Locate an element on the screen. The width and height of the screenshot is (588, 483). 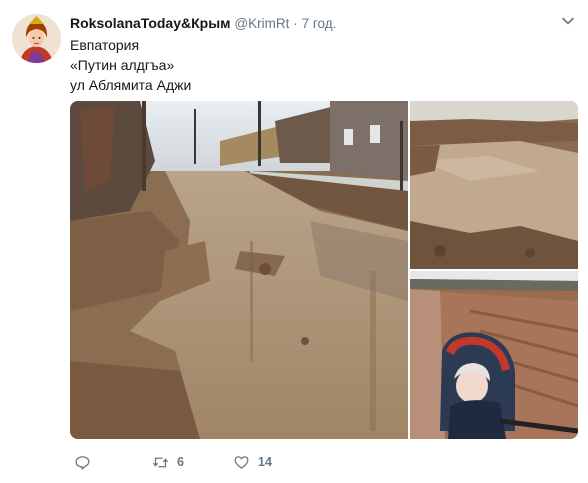
like-icon is located at coordinates (241, 462).